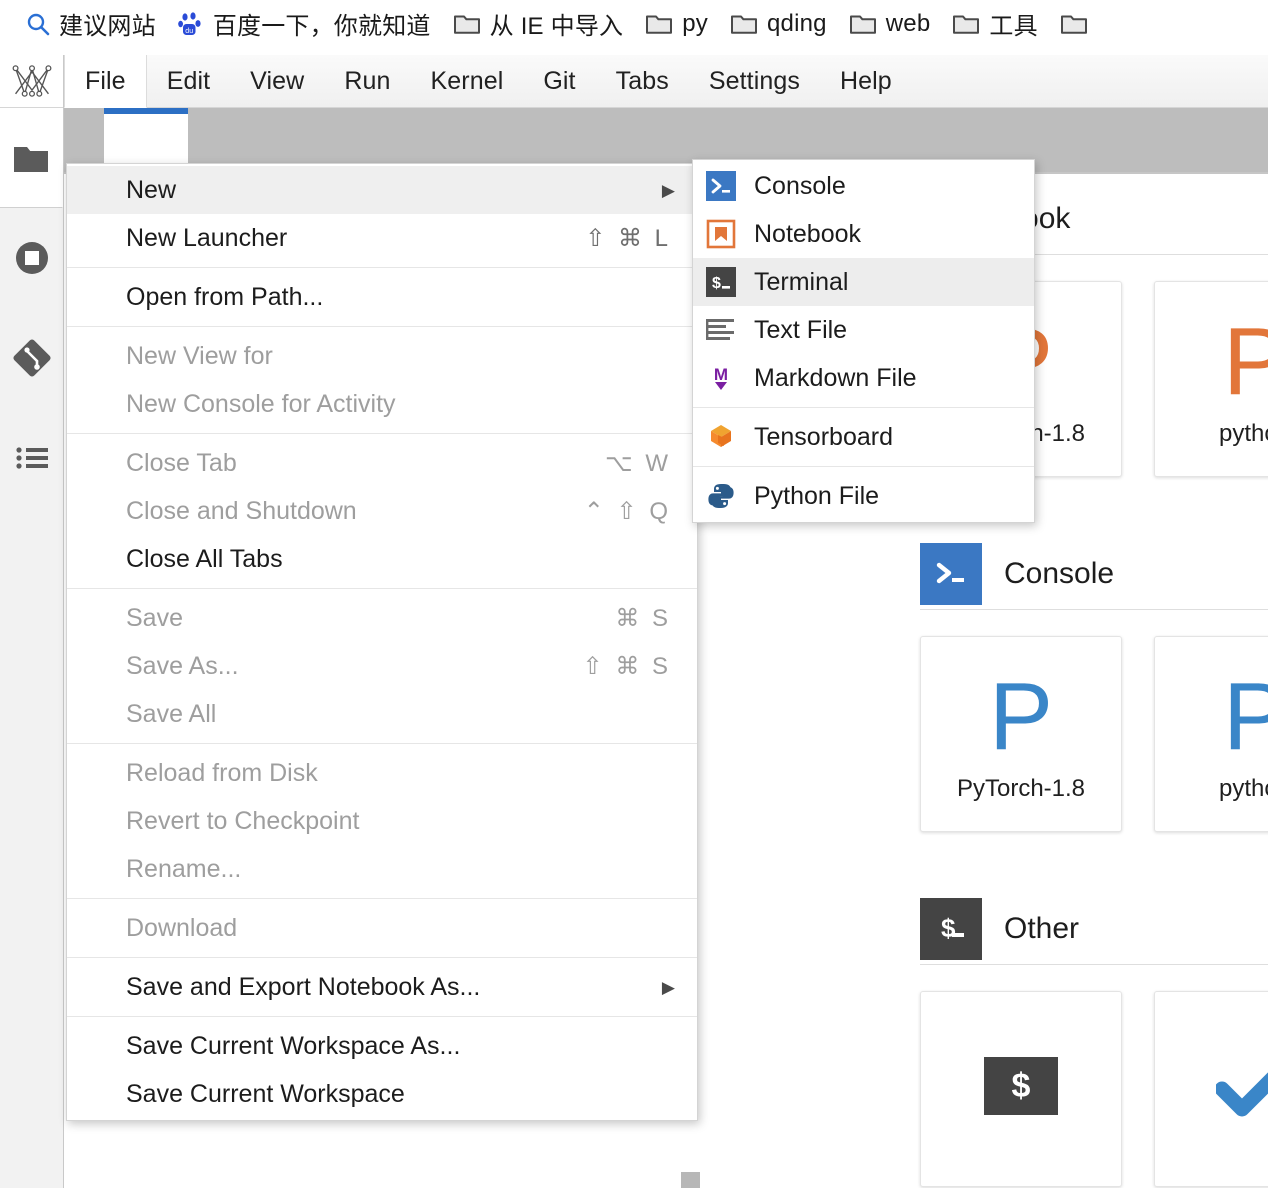 The width and height of the screenshot is (1268, 1188). What do you see at coordinates (181, 462) in the screenshot?
I see `menu-item-label: Close Tab` at bounding box center [181, 462].